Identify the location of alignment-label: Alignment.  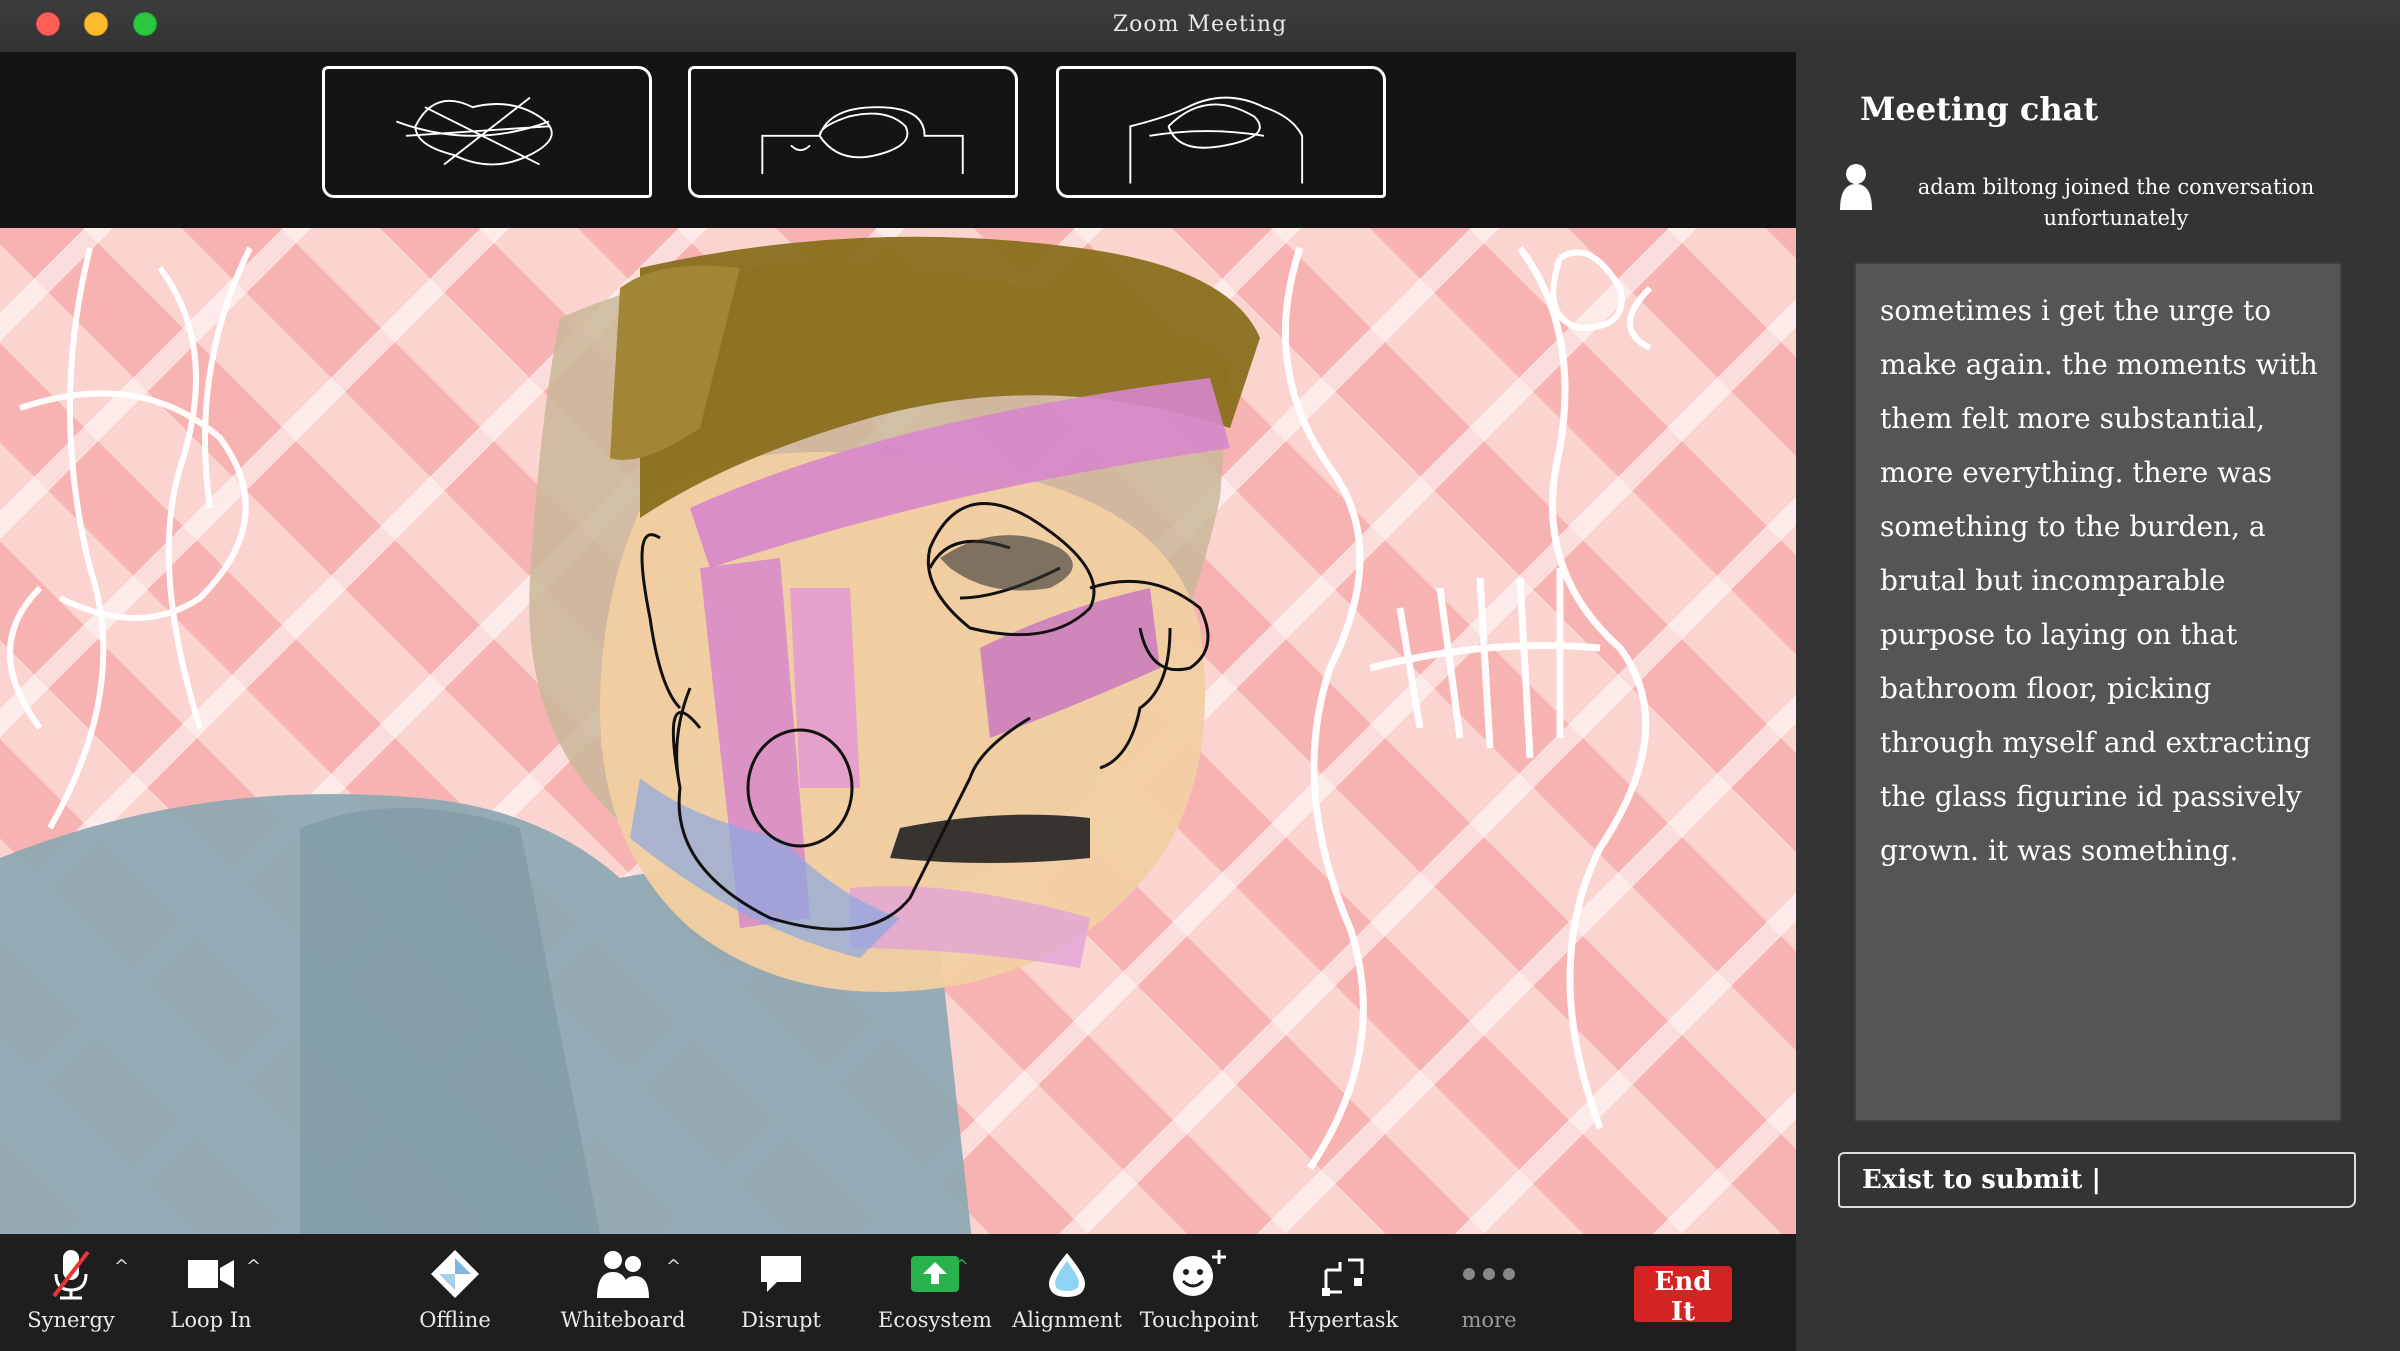
(1067, 1320).